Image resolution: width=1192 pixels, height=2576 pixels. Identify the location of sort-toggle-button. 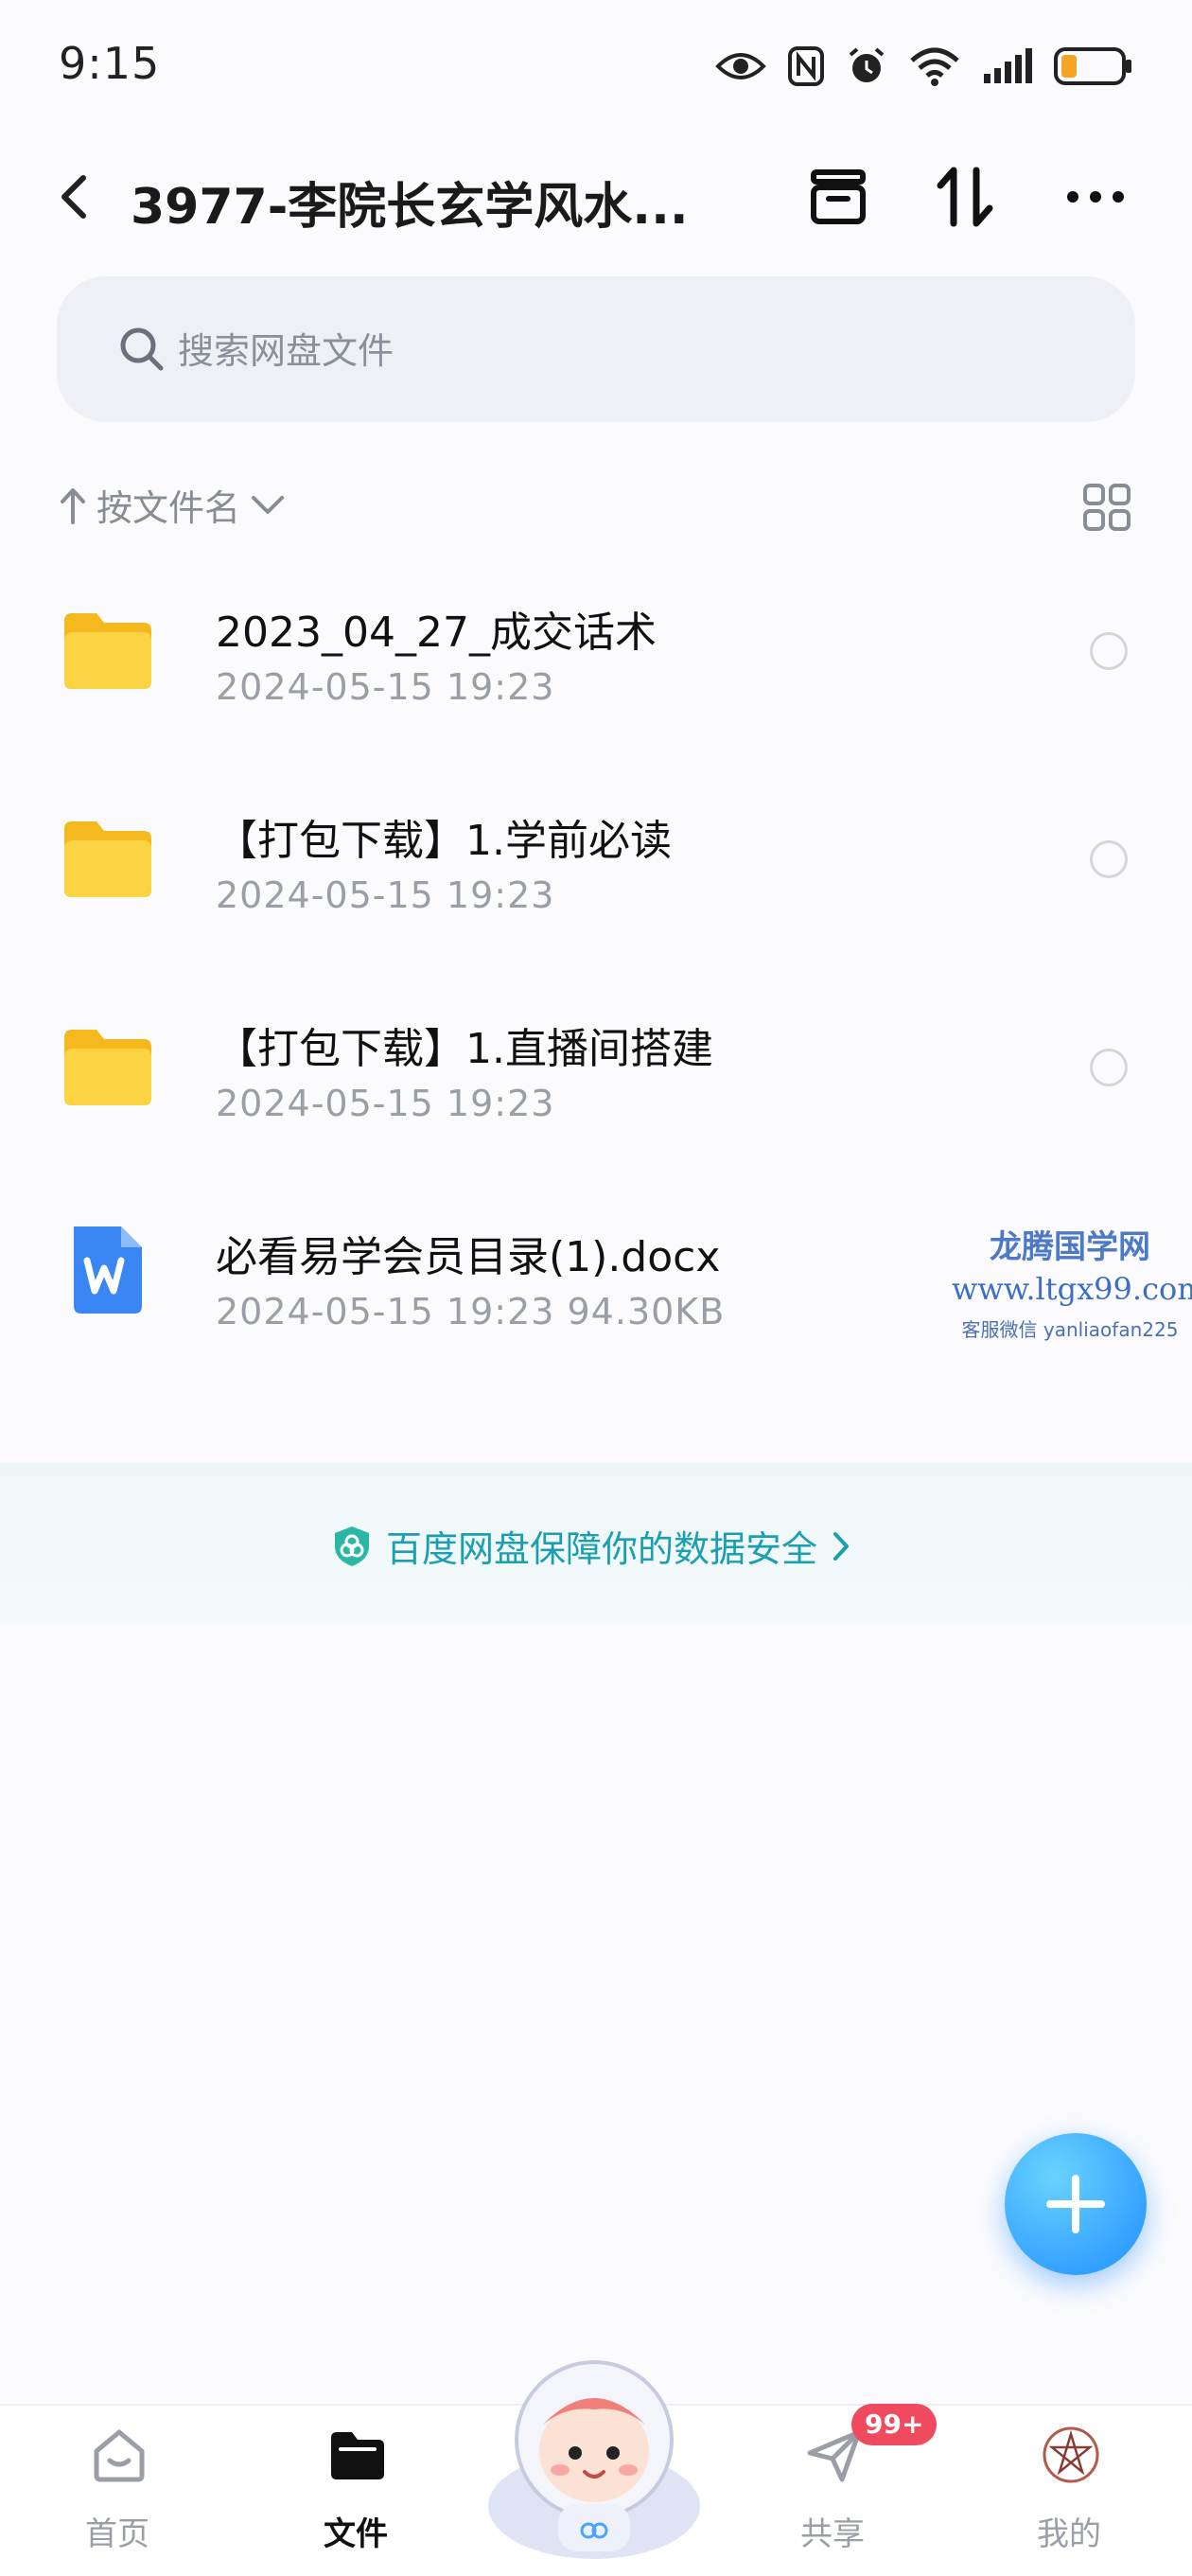
(965, 197).